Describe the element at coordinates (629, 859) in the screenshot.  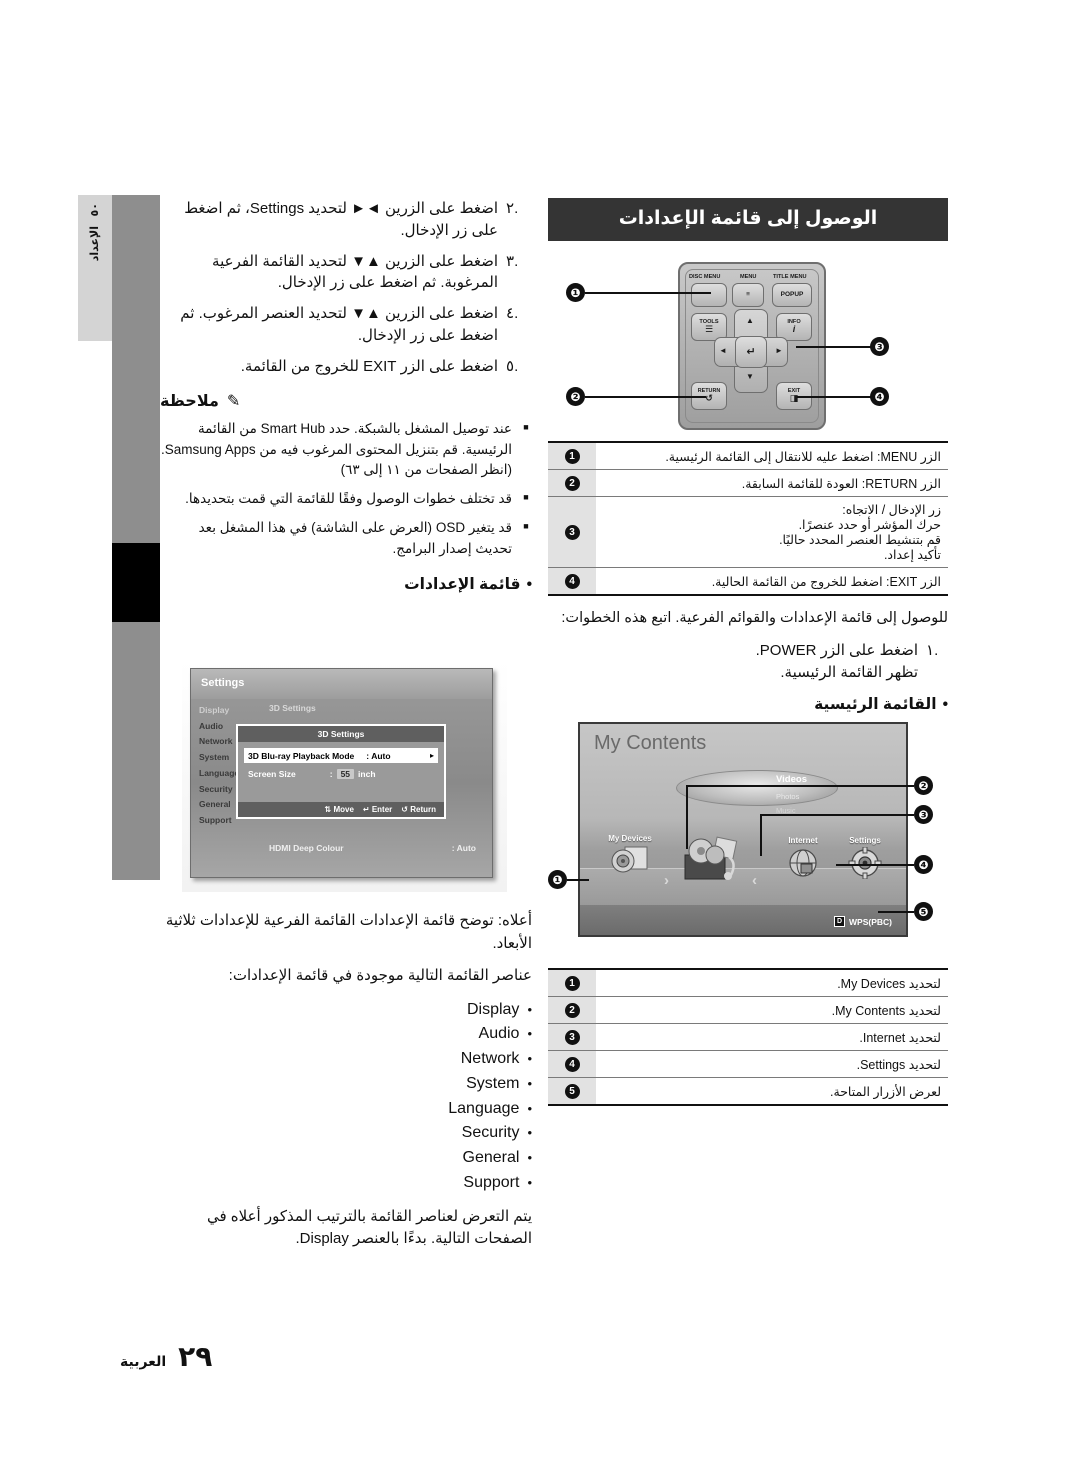
I see `disc-drive-svg` at that location.